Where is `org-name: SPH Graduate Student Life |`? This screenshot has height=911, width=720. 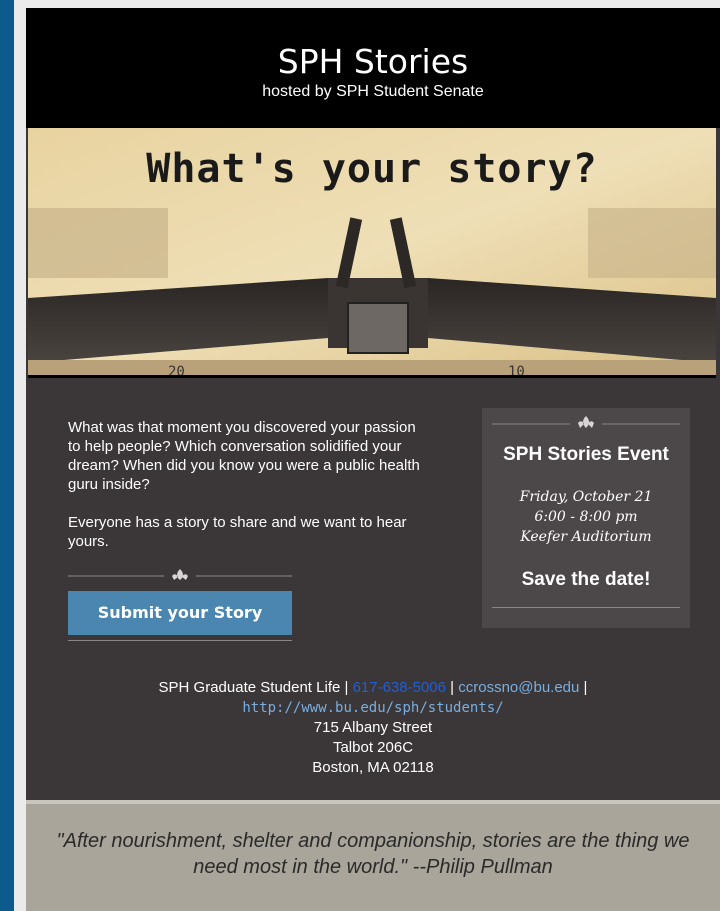
org-name: SPH Graduate Student Life | is located at coordinates (253, 687).